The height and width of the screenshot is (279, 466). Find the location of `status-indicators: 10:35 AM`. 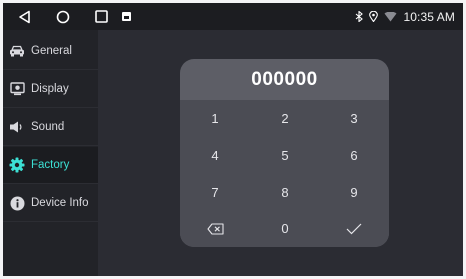

status-indicators: 10:35 AM is located at coordinates (405, 16).